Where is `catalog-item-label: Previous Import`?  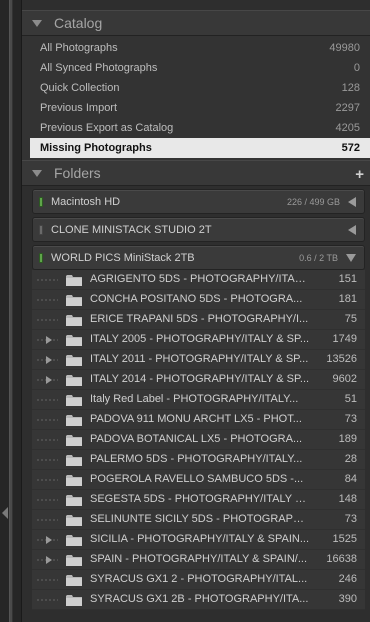
catalog-item-label: Previous Import is located at coordinates (79, 108).